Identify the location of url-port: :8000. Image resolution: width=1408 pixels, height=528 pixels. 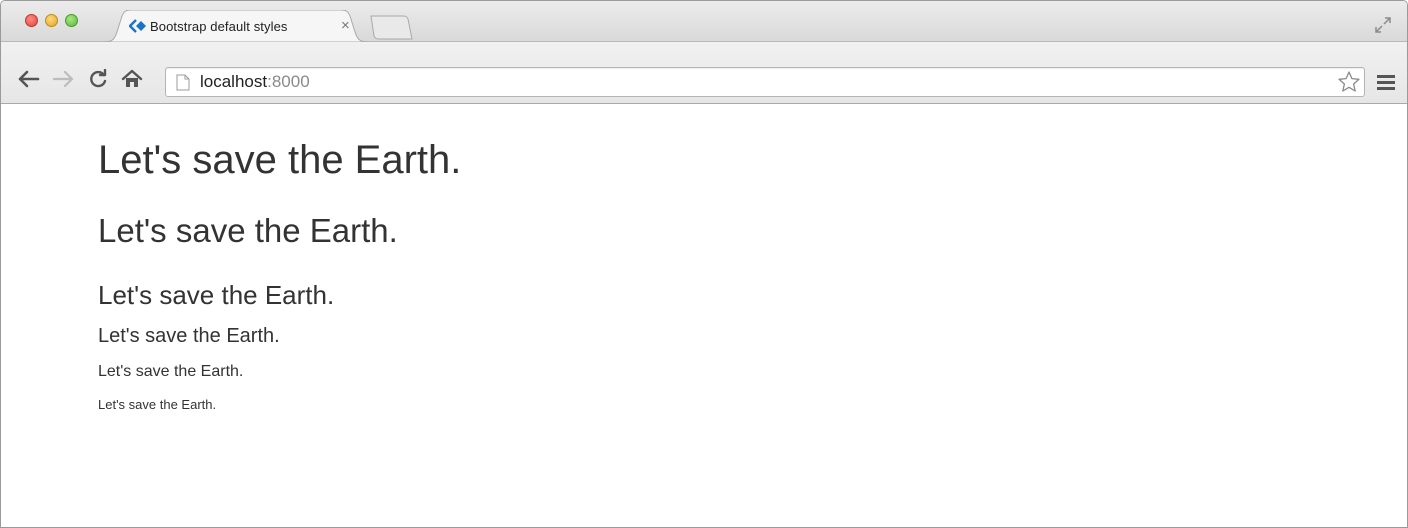
(288, 81).